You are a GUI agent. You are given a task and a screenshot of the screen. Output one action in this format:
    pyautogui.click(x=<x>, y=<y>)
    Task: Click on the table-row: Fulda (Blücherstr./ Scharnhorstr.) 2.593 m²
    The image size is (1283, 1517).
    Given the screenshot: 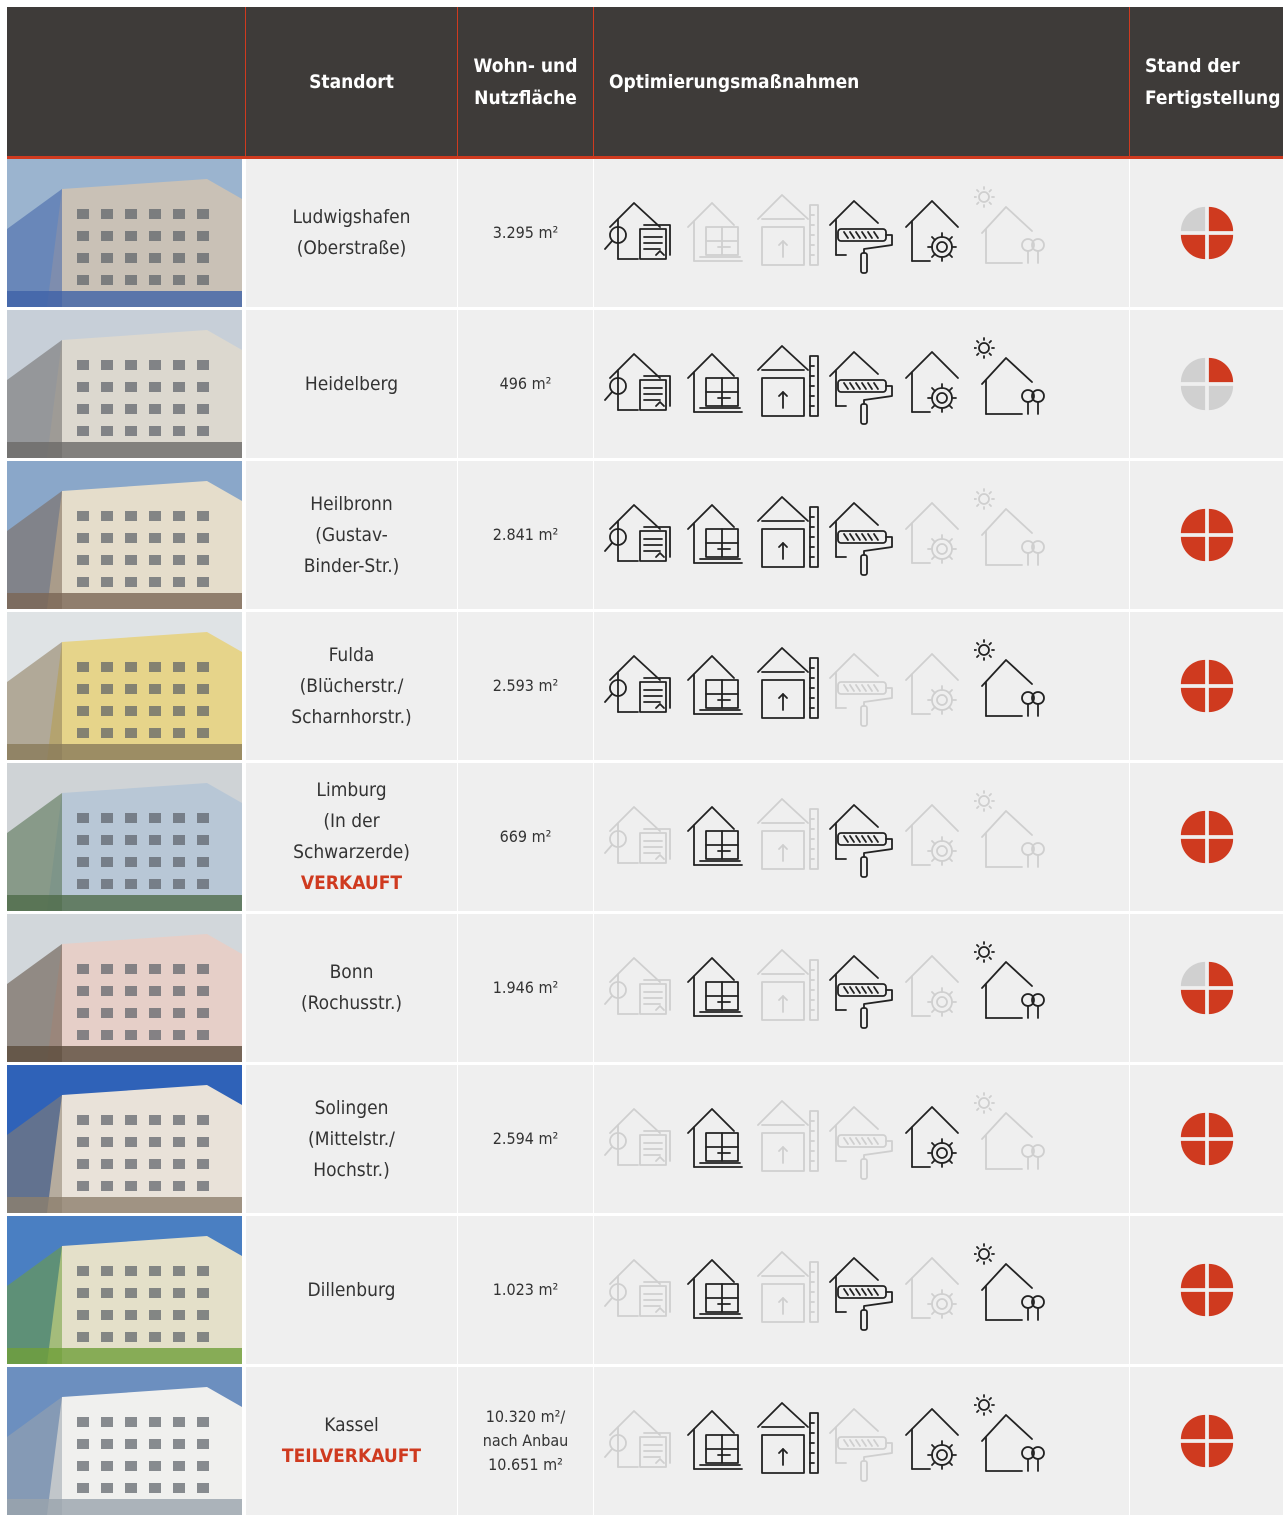 What is the action you would take?
    pyautogui.click(x=645, y=687)
    